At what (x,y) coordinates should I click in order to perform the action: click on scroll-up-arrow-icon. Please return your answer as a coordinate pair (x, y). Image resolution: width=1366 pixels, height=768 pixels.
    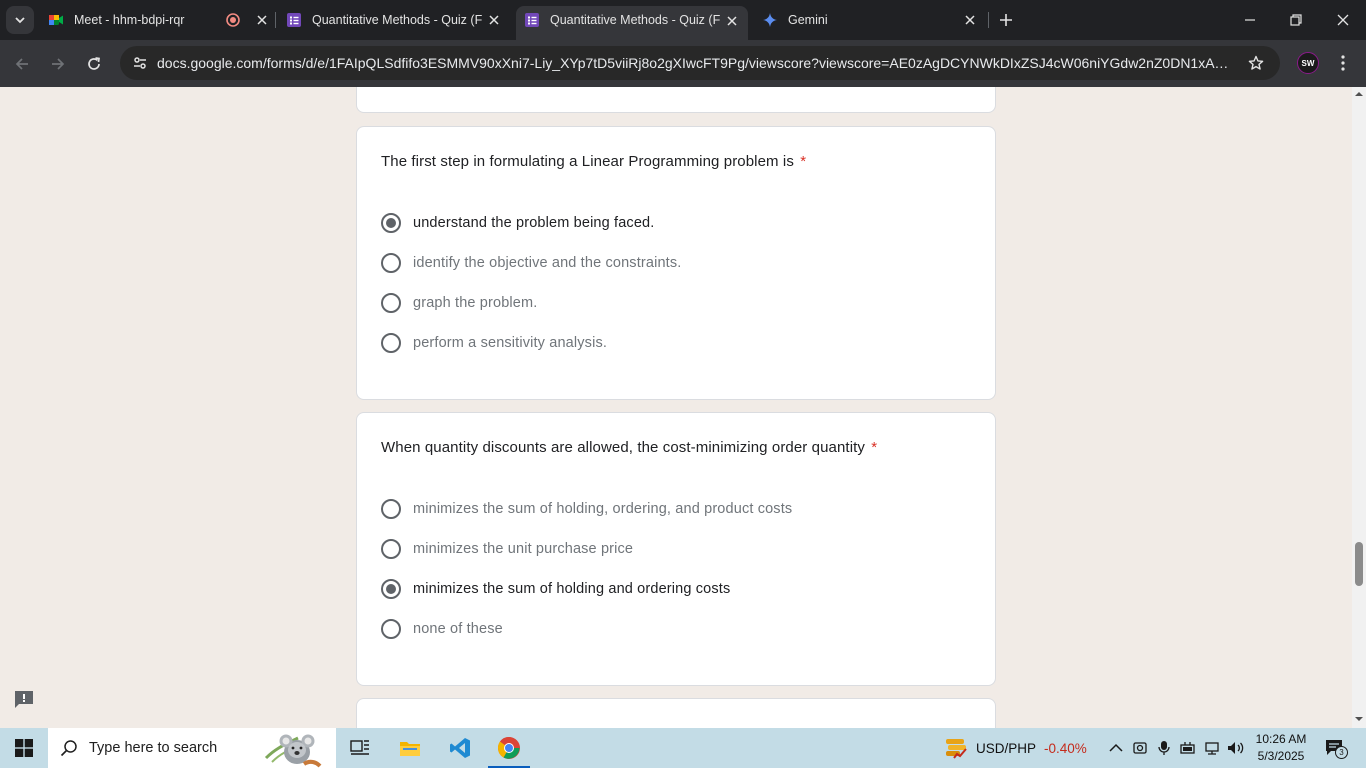
    Looking at the image, I should click on (1359, 94).